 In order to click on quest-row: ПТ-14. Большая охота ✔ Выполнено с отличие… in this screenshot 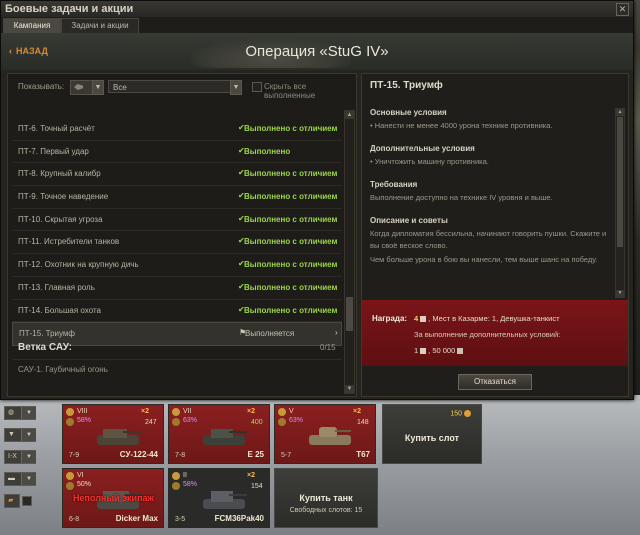, I will do `click(177, 311)`.